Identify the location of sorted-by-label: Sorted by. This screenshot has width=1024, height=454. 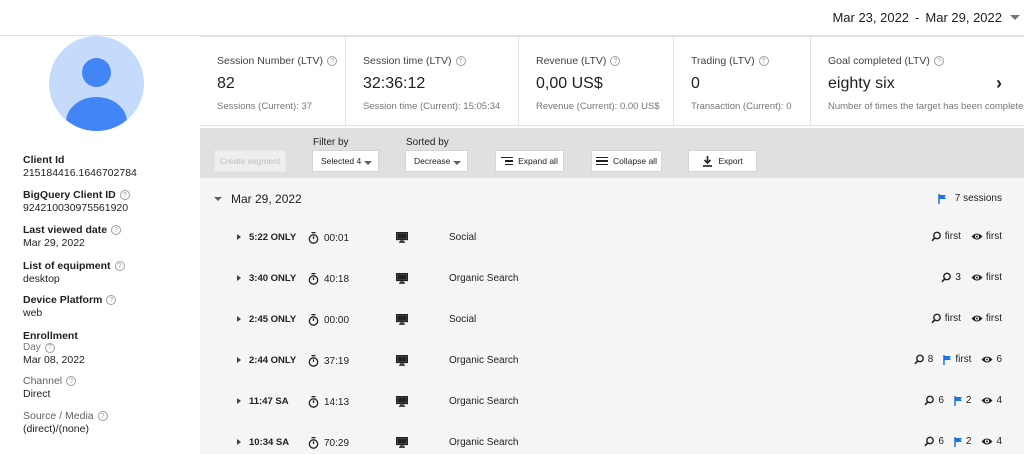
(427, 142).